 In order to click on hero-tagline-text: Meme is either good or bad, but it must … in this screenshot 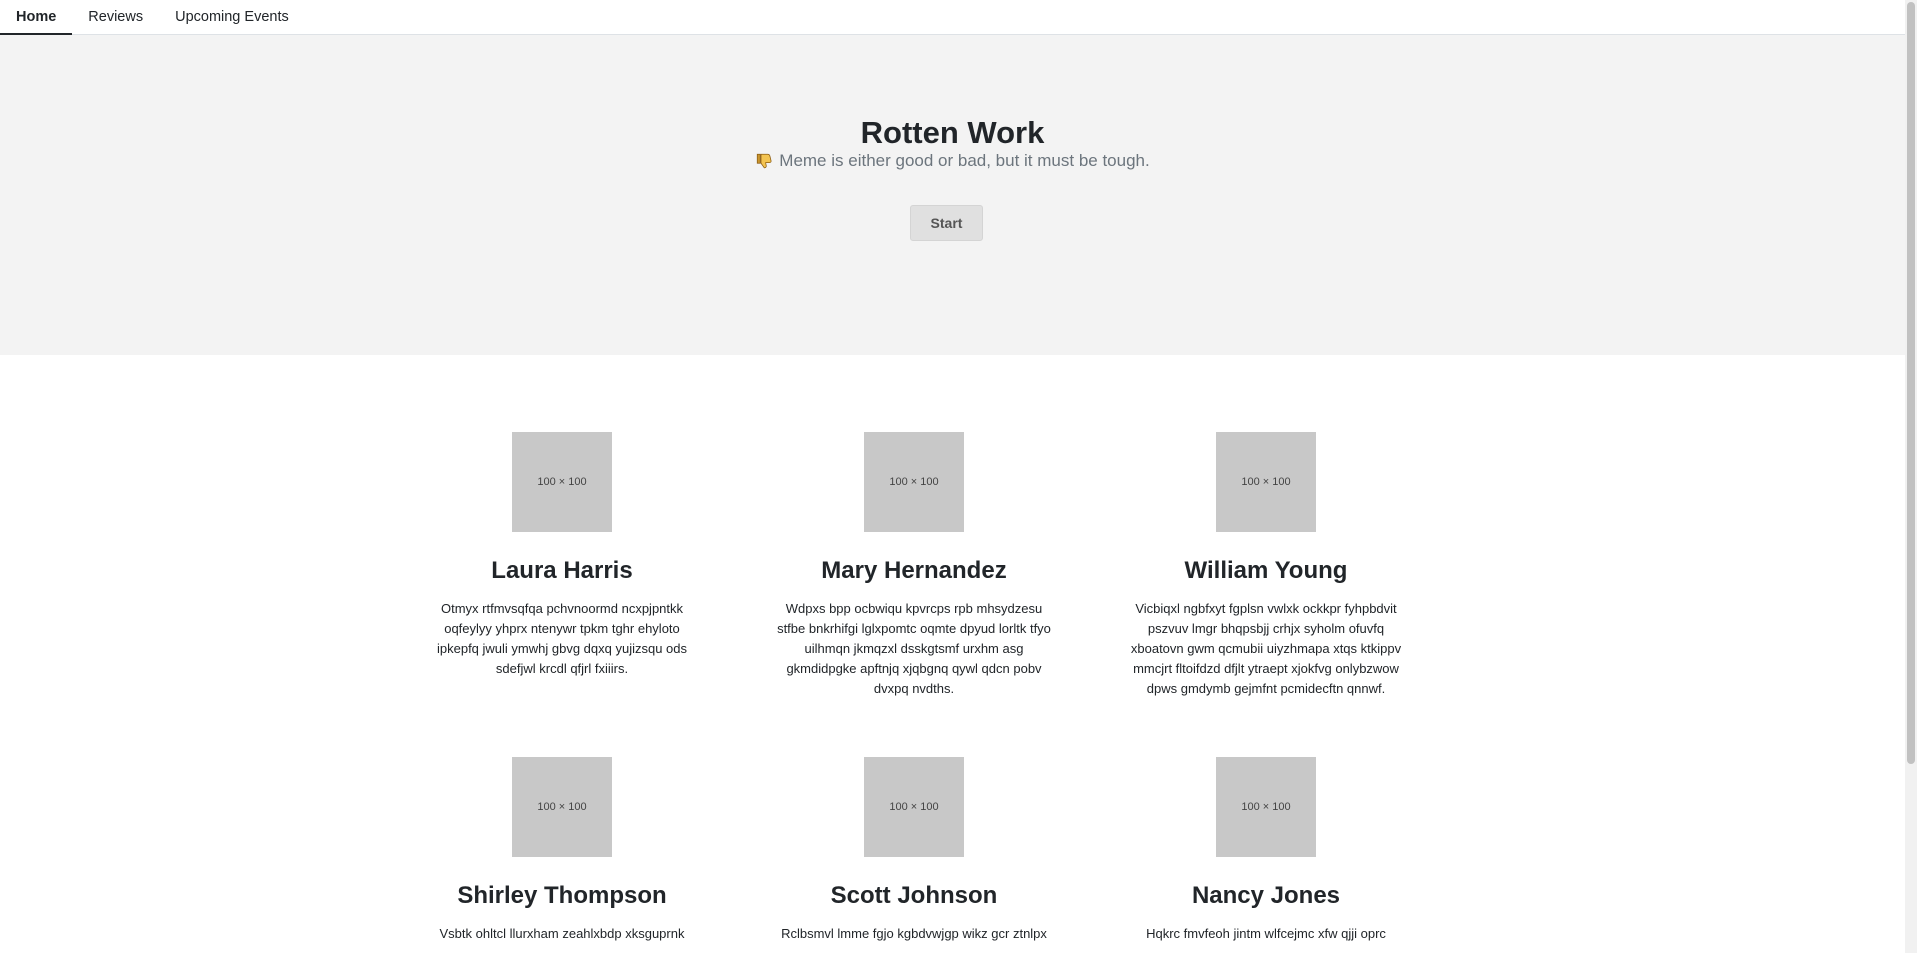, I will do `click(964, 160)`.